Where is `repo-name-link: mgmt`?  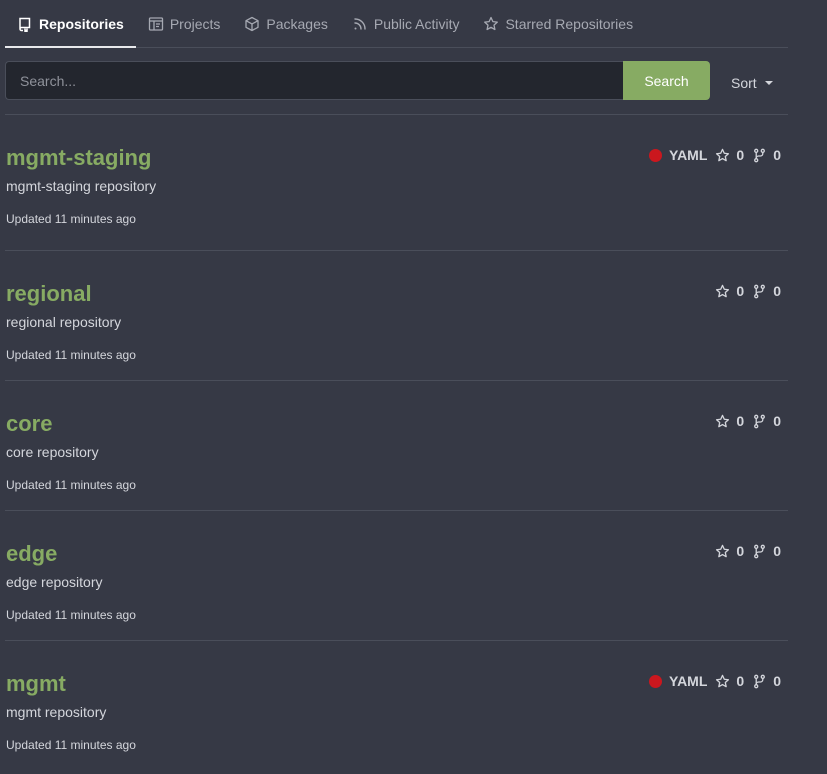
repo-name-link: mgmt is located at coordinates (36, 684).